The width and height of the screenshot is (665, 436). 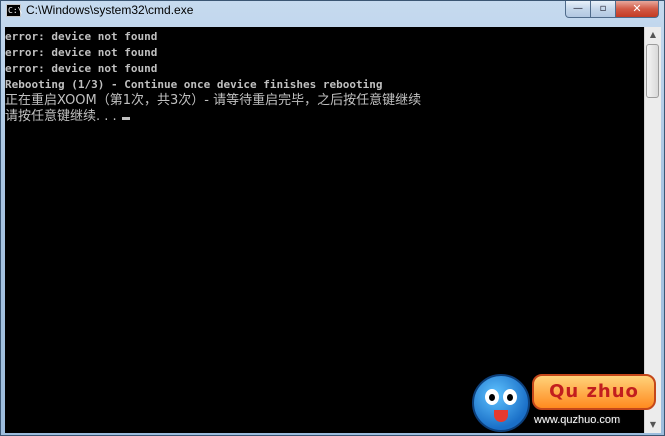 I want to click on console-line: 正在重启XOOM（第1次，共3次）- 请等待重启完毕，之后按任意键继续, so click(x=213, y=100).